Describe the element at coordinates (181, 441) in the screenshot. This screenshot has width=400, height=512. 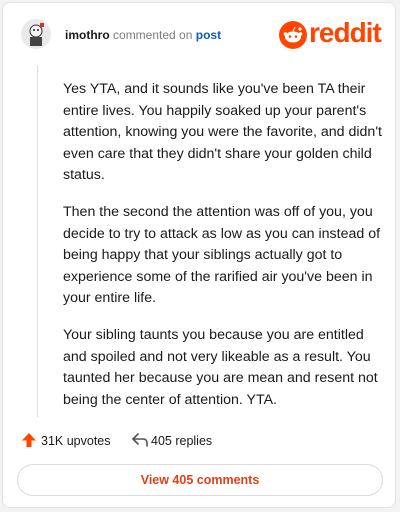
I see `reply-count: 405 replies` at that location.